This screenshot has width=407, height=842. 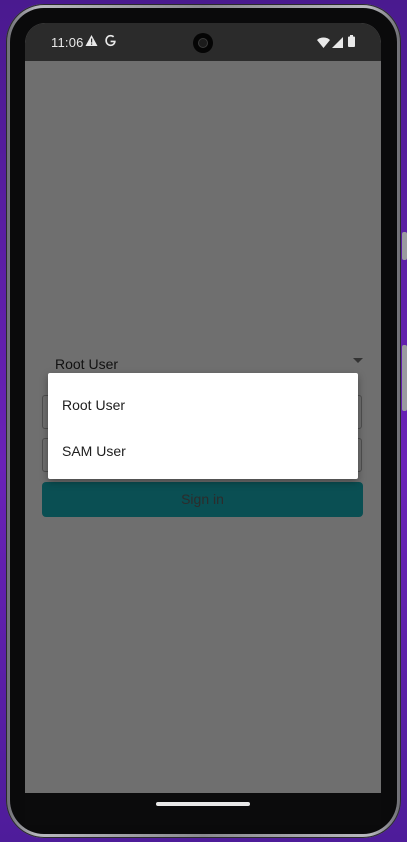 What do you see at coordinates (93, 405) in the screenshot?
I see `dropdown-option-root-user: Root User` at bounding box center [93, 405].